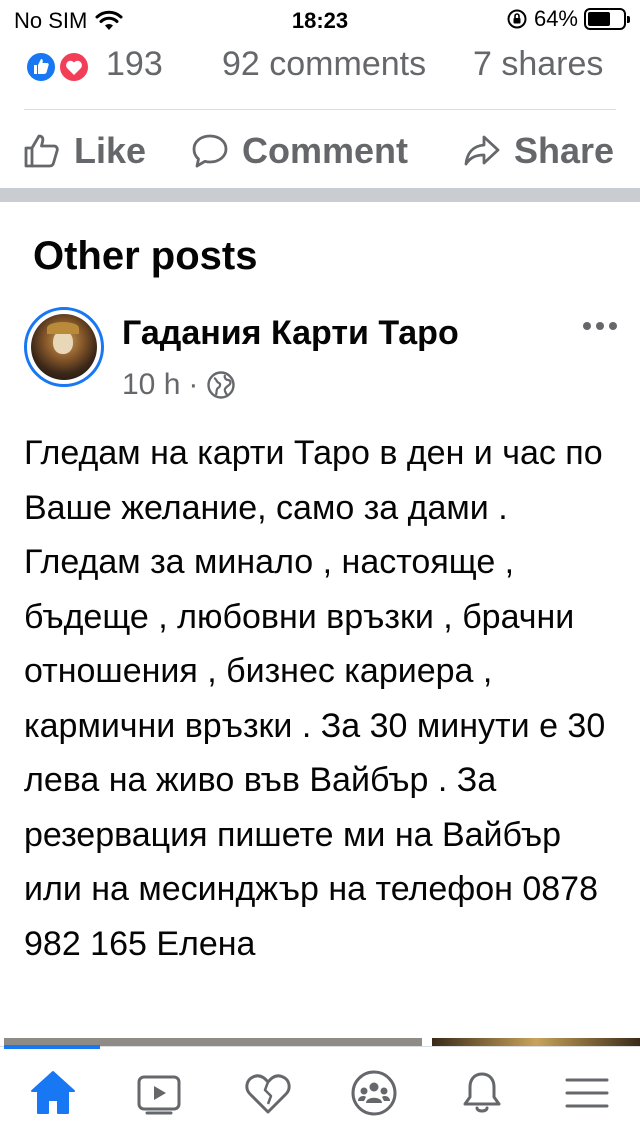 This screenshot has width=640, height=1136. Describe the element at coordinates (564, 150) in the screenshot. I see `share-label: Share` at that location.